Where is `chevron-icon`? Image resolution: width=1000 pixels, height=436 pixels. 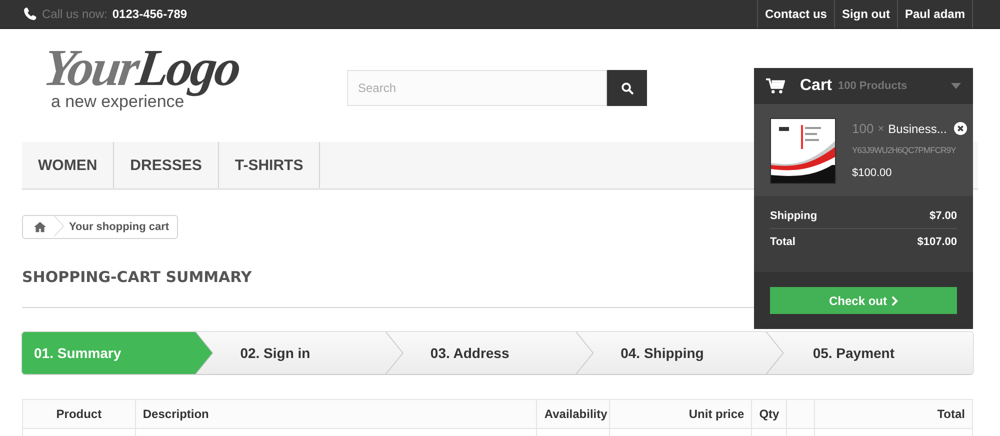
chevron-icon is located at coordinates (894, 301).